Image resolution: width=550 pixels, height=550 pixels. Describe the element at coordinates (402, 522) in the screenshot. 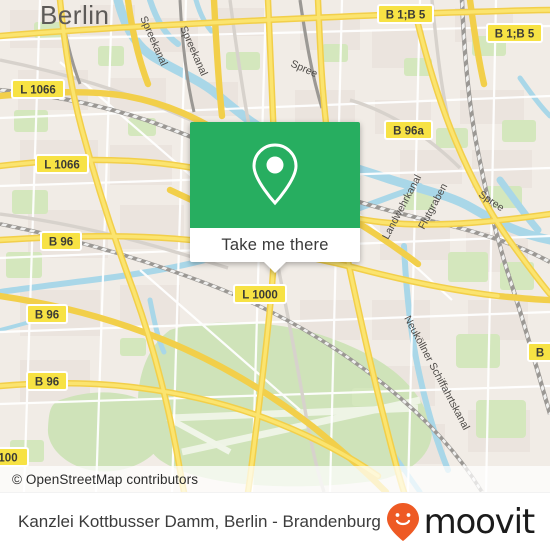

I see `moovit-pin-icon` at that location.